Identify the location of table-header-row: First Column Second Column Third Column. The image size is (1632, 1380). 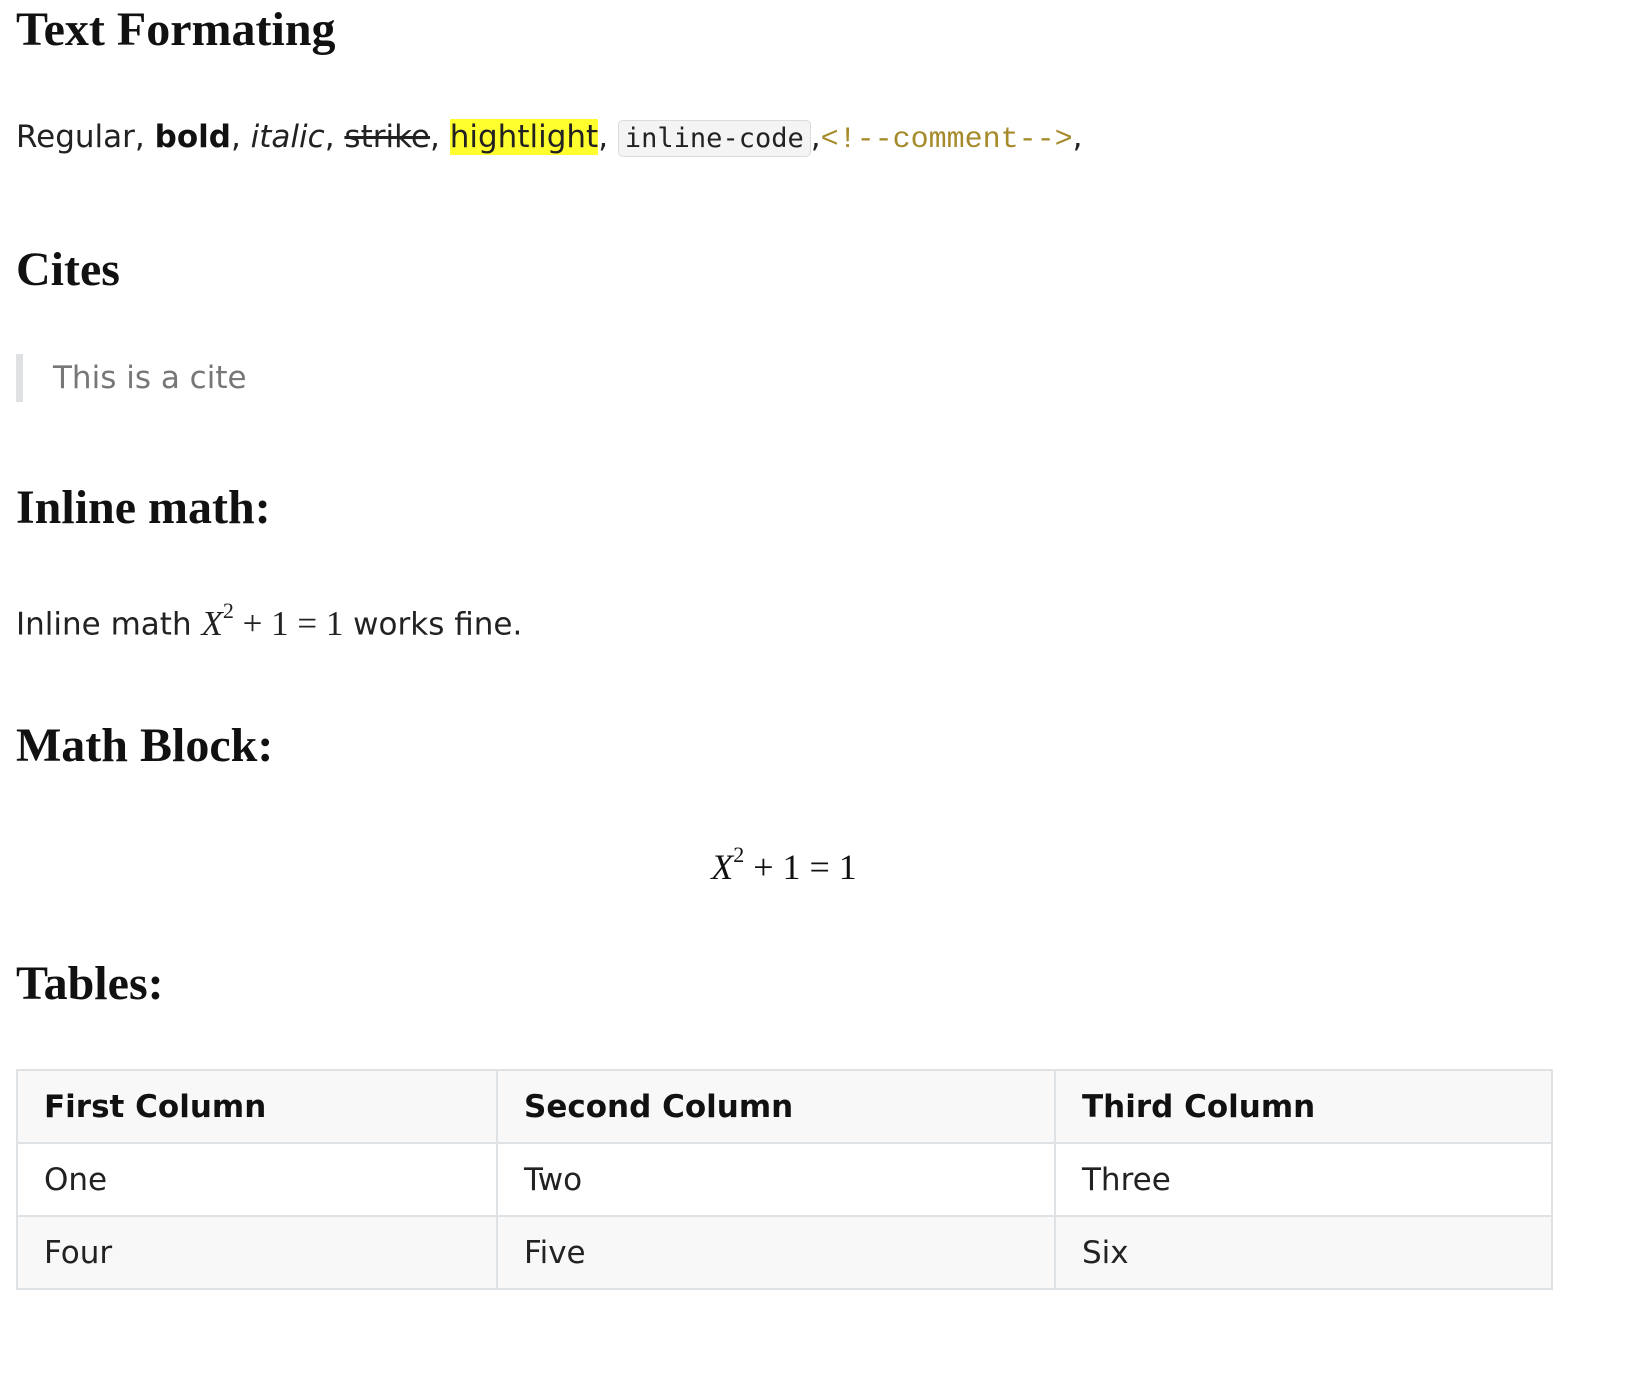
(784, 1106).